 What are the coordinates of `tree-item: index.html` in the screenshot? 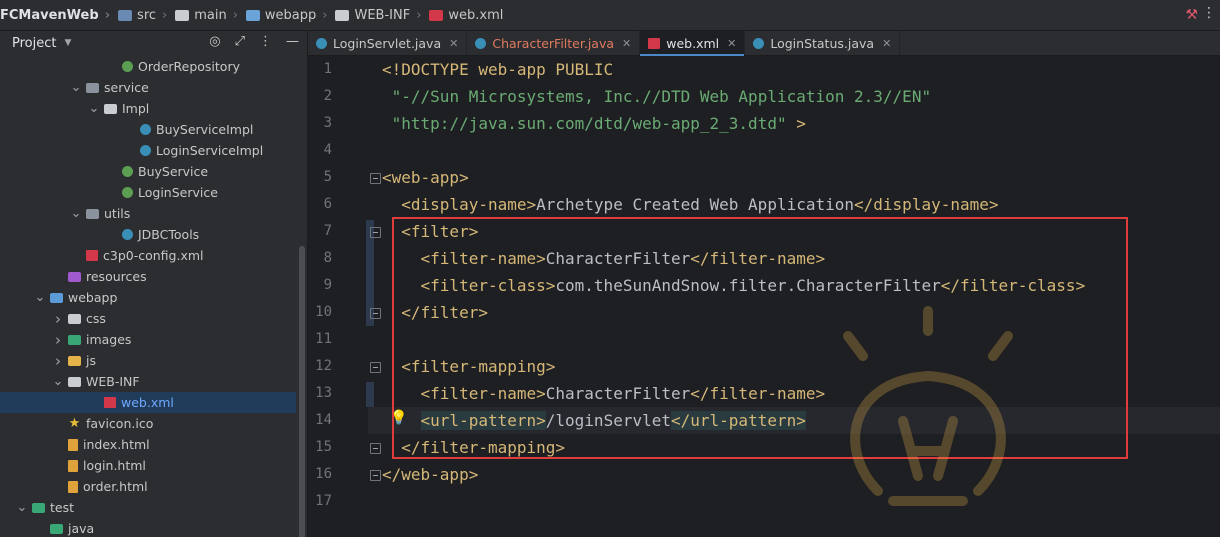 It's located at (148, 444).